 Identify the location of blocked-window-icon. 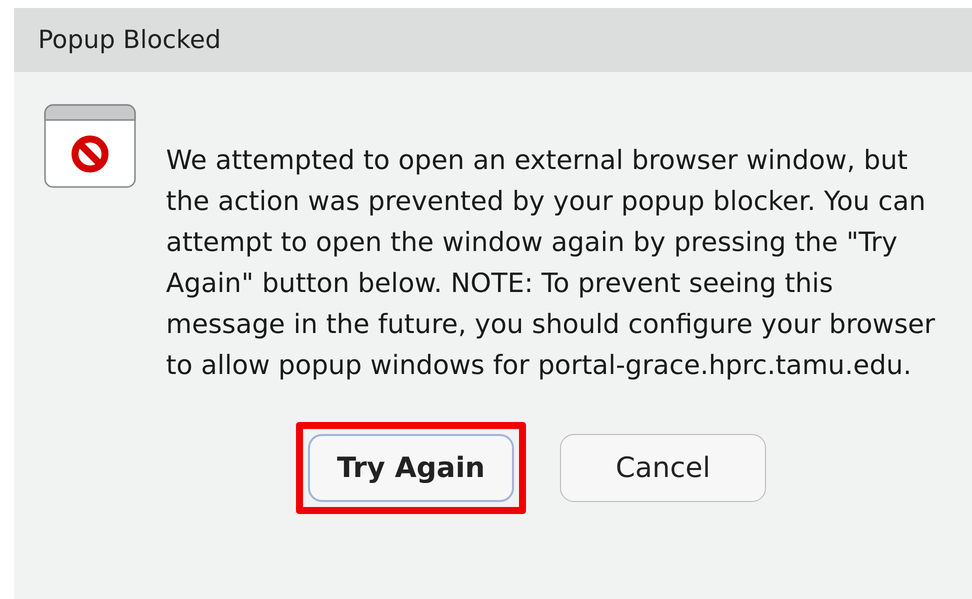
(90, 146).